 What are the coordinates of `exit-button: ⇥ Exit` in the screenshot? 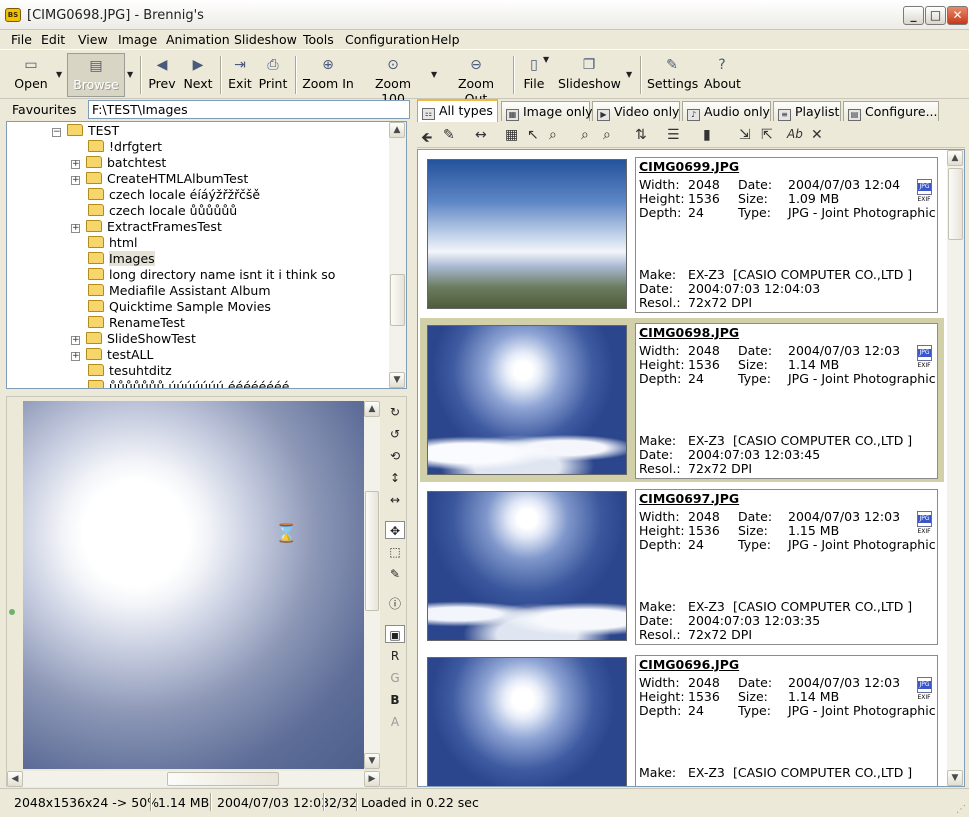 It's located at (240, 75).